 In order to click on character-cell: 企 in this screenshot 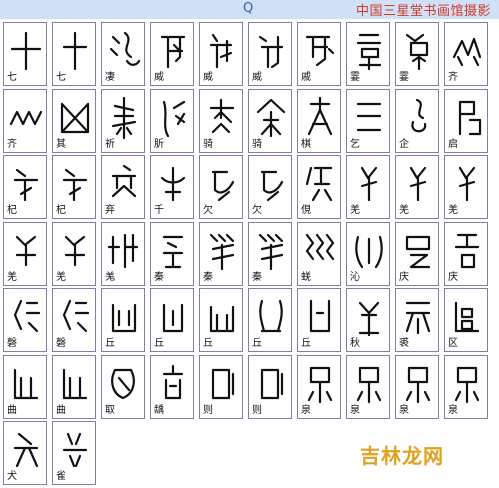, I will do `click(417, 120)`.